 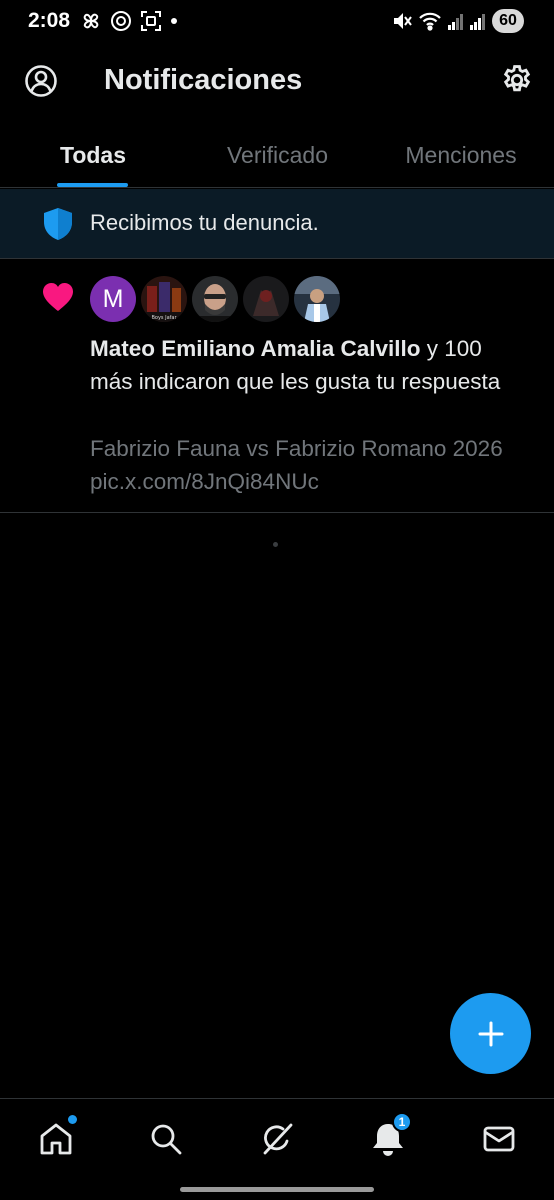 I want to click on bottom-navigation: 1, so click(x=277, y=1139).